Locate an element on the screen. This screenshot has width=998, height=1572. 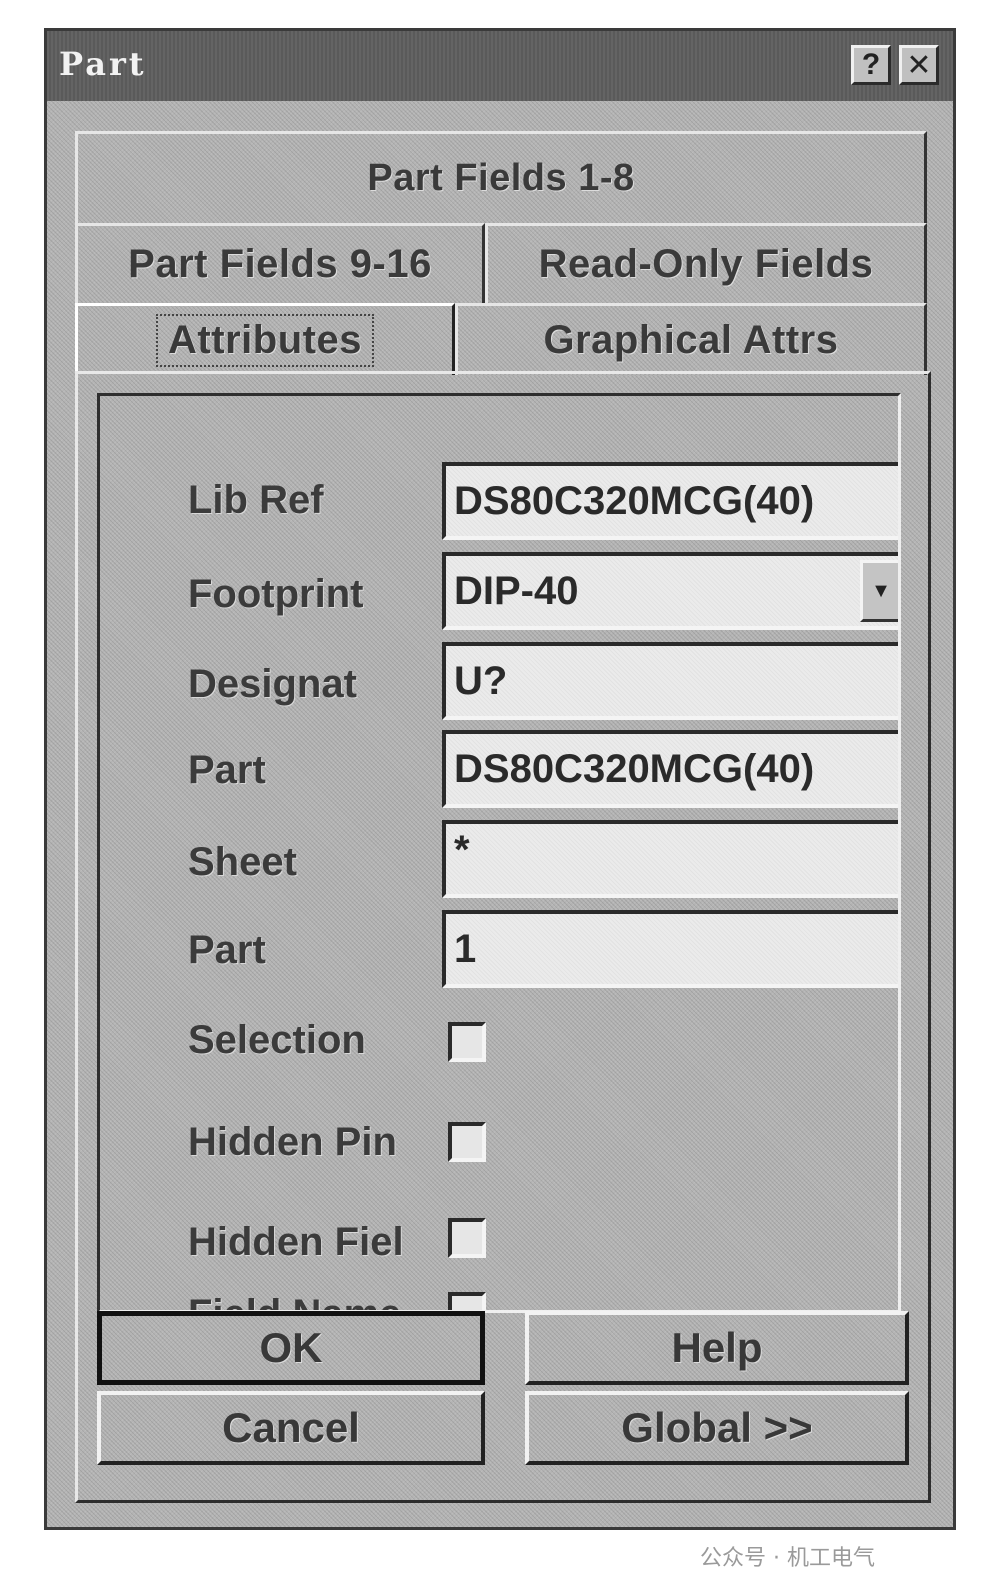
tab-part-fields-1-8: Part Fields 1-8 is located at coordinates (501, 177).